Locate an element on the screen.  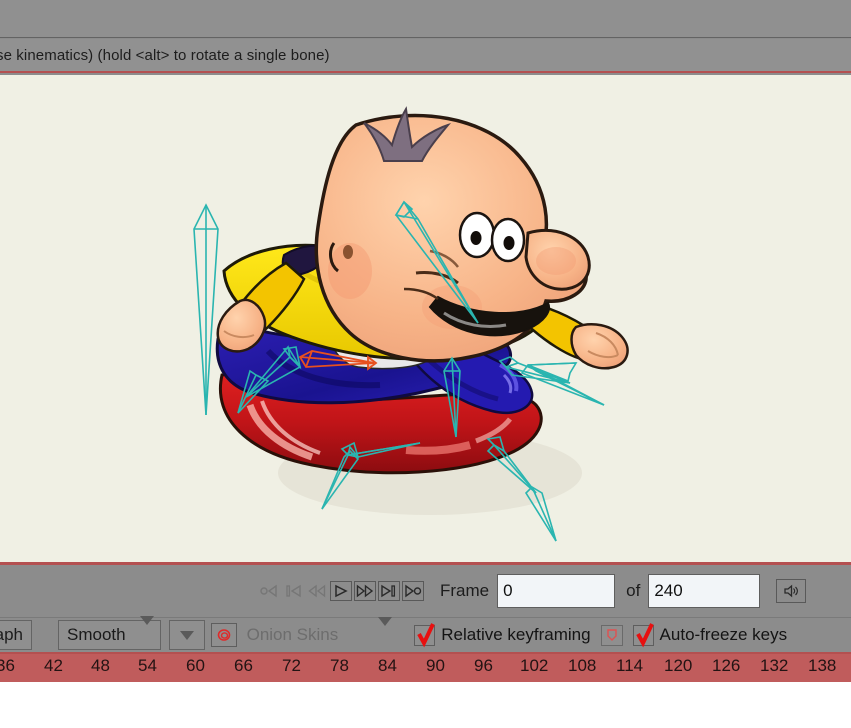
onion-skins-label: Onion Skins is located at coordinates (292, 634).